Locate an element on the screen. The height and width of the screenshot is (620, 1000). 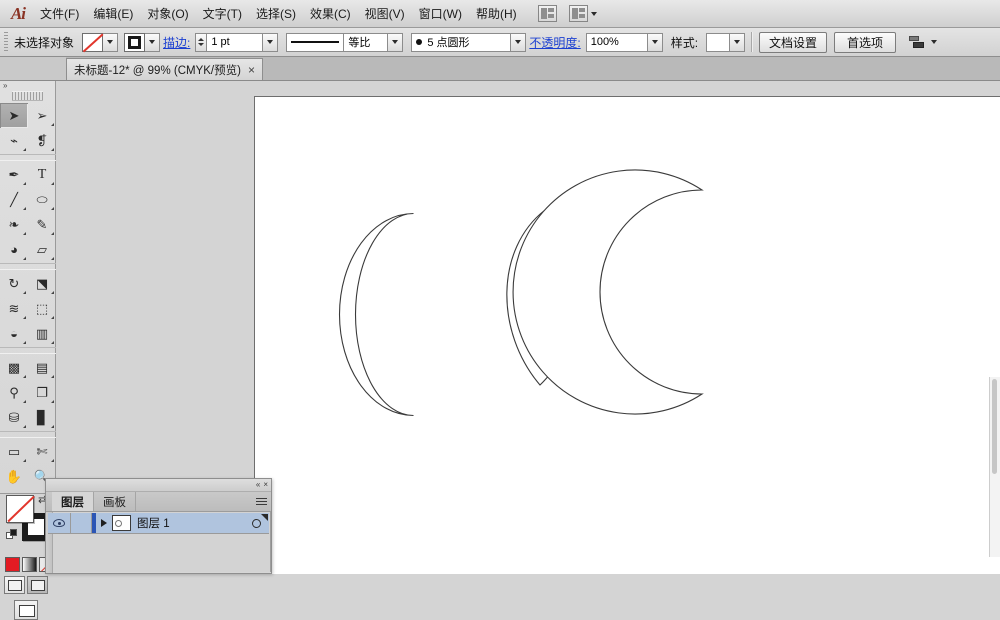
column-graph-tool: ▥ is located at coordinates (42, 333).